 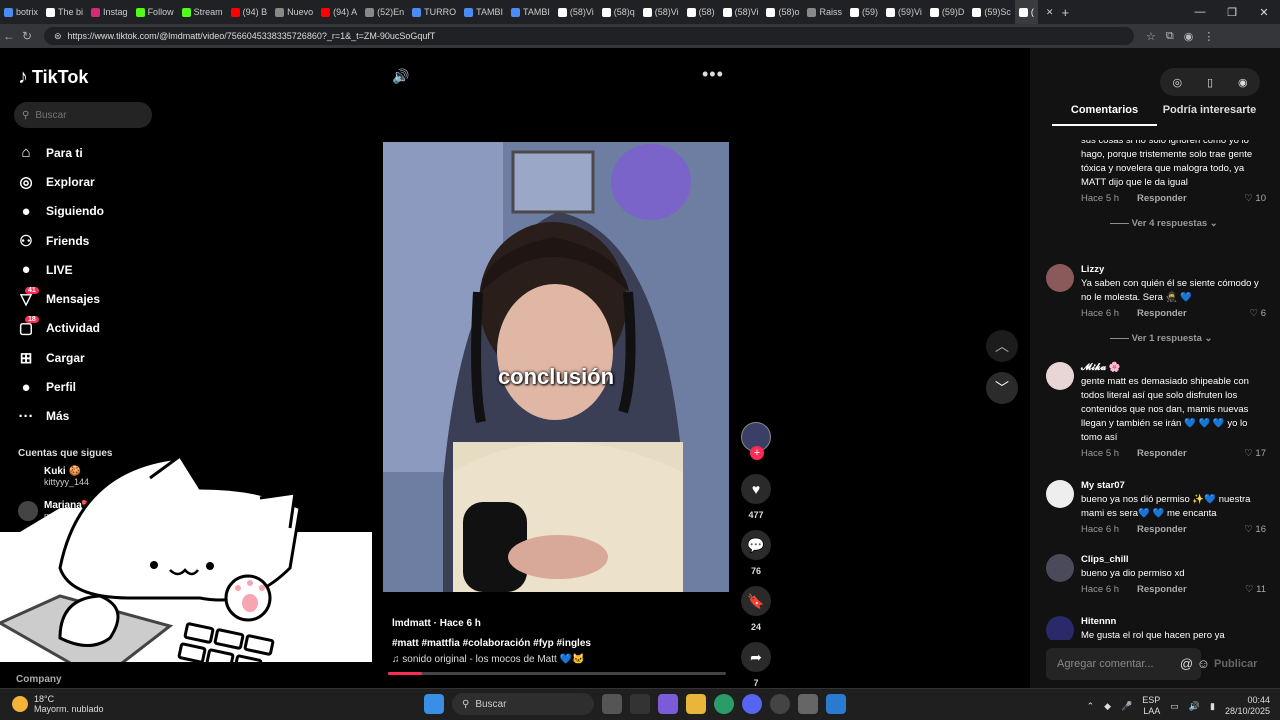 I want to click on next-video-button: ﹀, so click(x=1002, y=388).